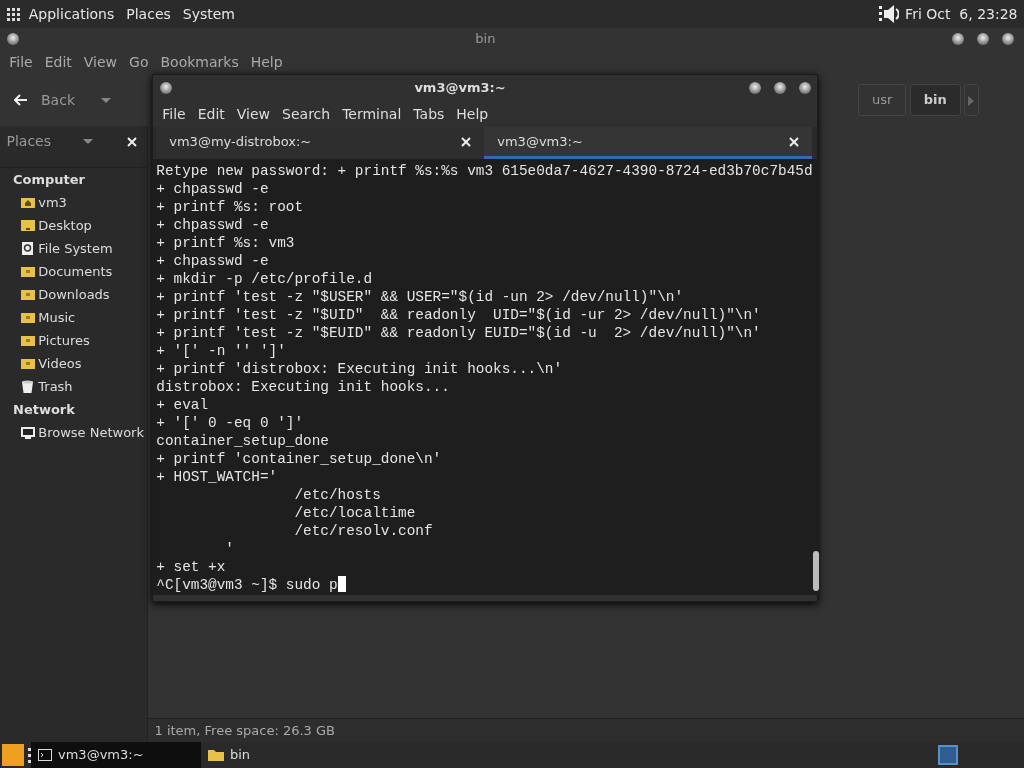 The width and height of the screenshot is (1024, 768). What do you see at coordinates (882, 100) in the screenshot?
I see `path-button: usr` at bounding box center [882, 100].